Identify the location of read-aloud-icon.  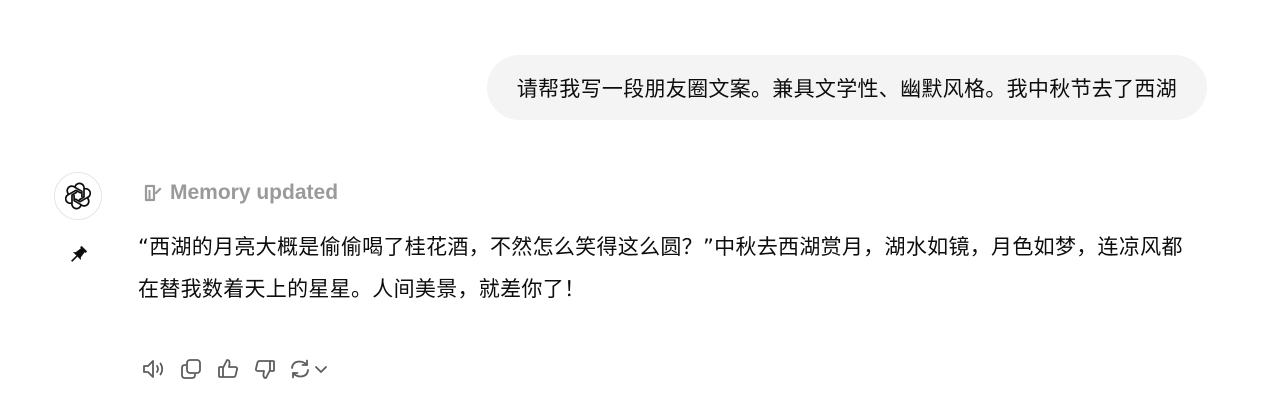
(153, 369).